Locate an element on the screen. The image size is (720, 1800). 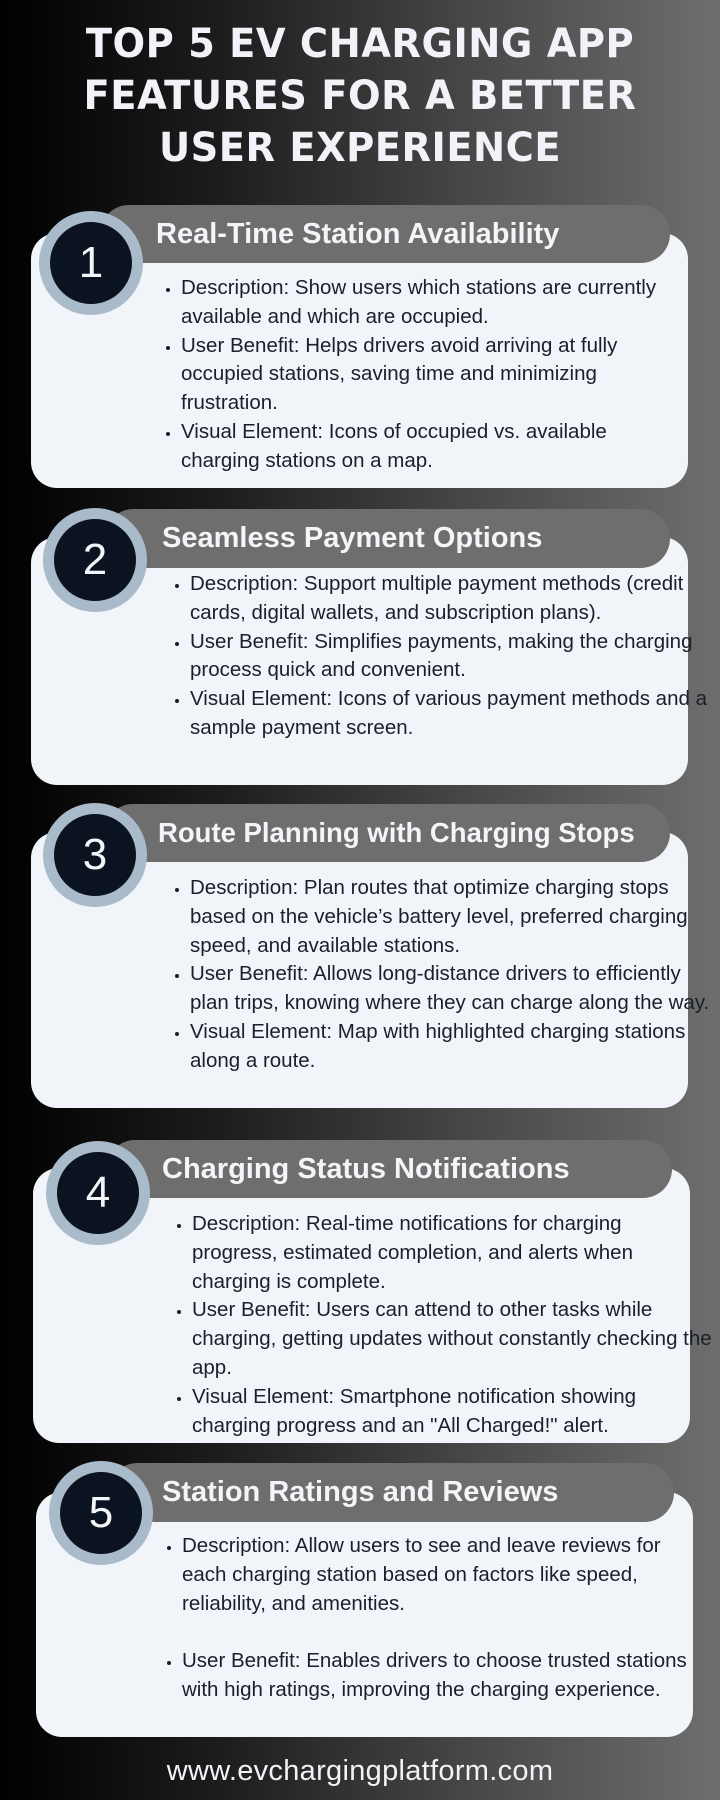
feature-number: 2 is located at coordinates (95, 559).